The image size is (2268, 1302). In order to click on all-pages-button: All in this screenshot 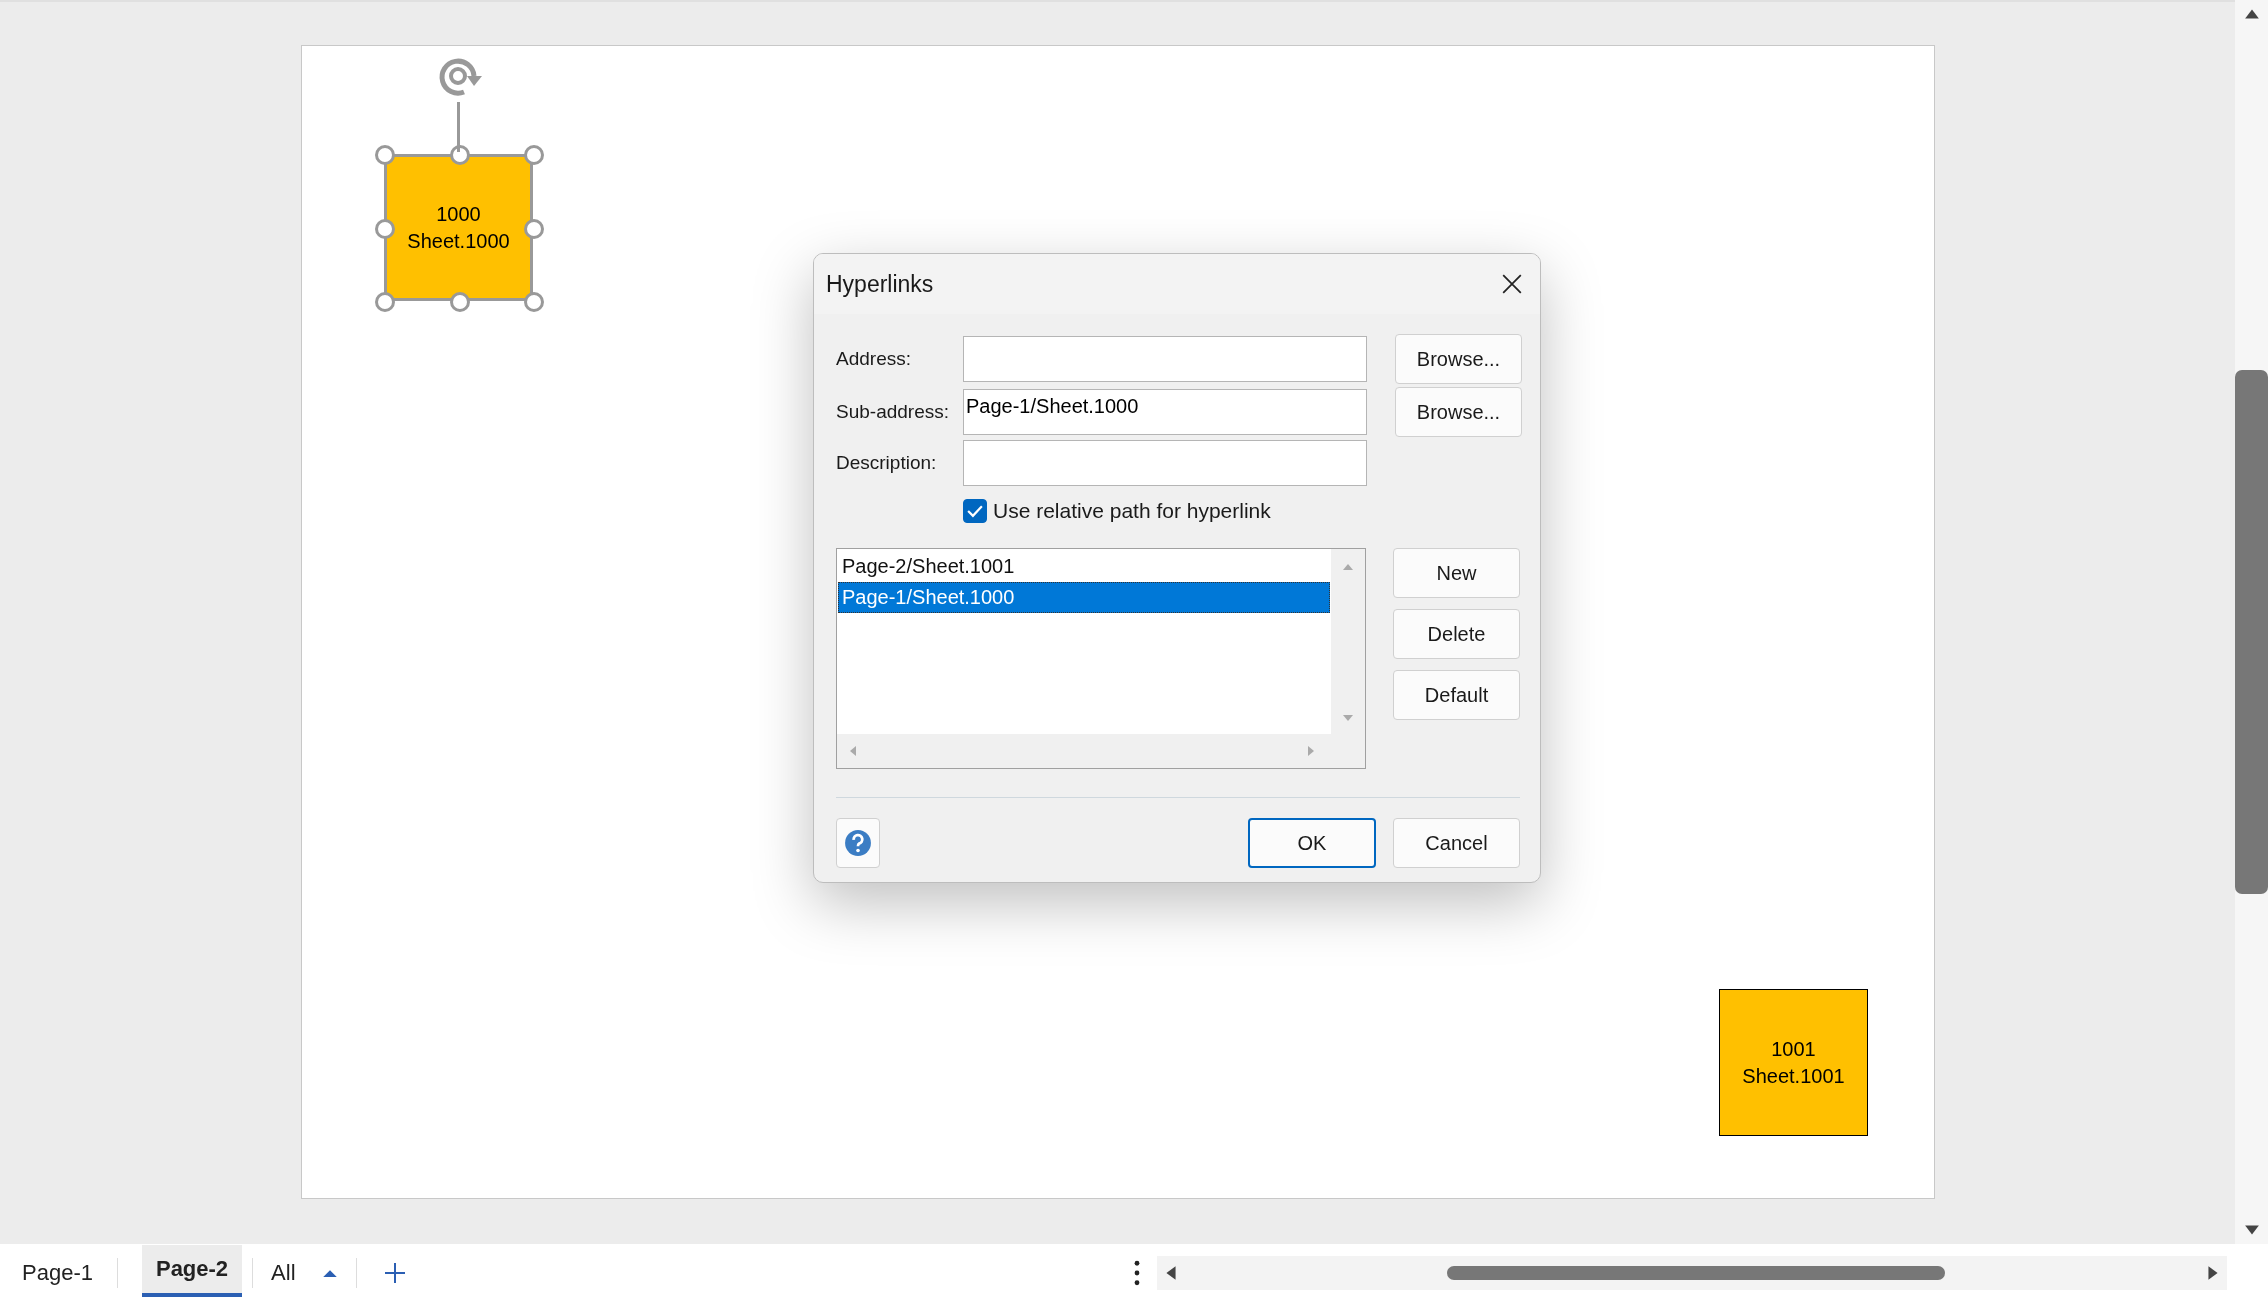, I will do `click(304, 1273)`.